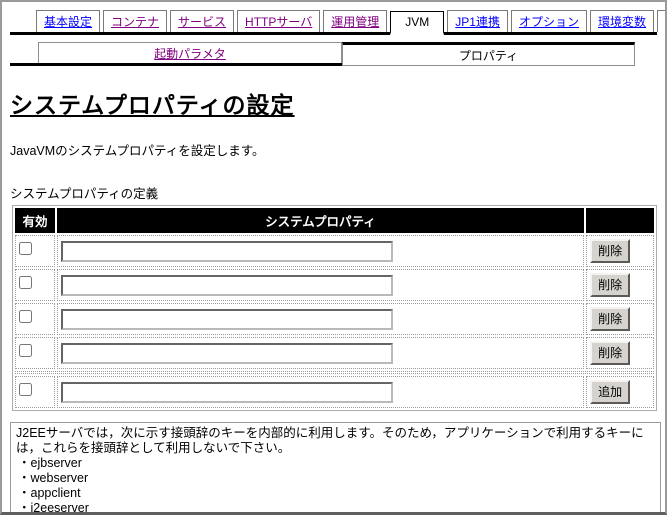  I want to click on header-property: システムプロパティ, so click(320, 220).